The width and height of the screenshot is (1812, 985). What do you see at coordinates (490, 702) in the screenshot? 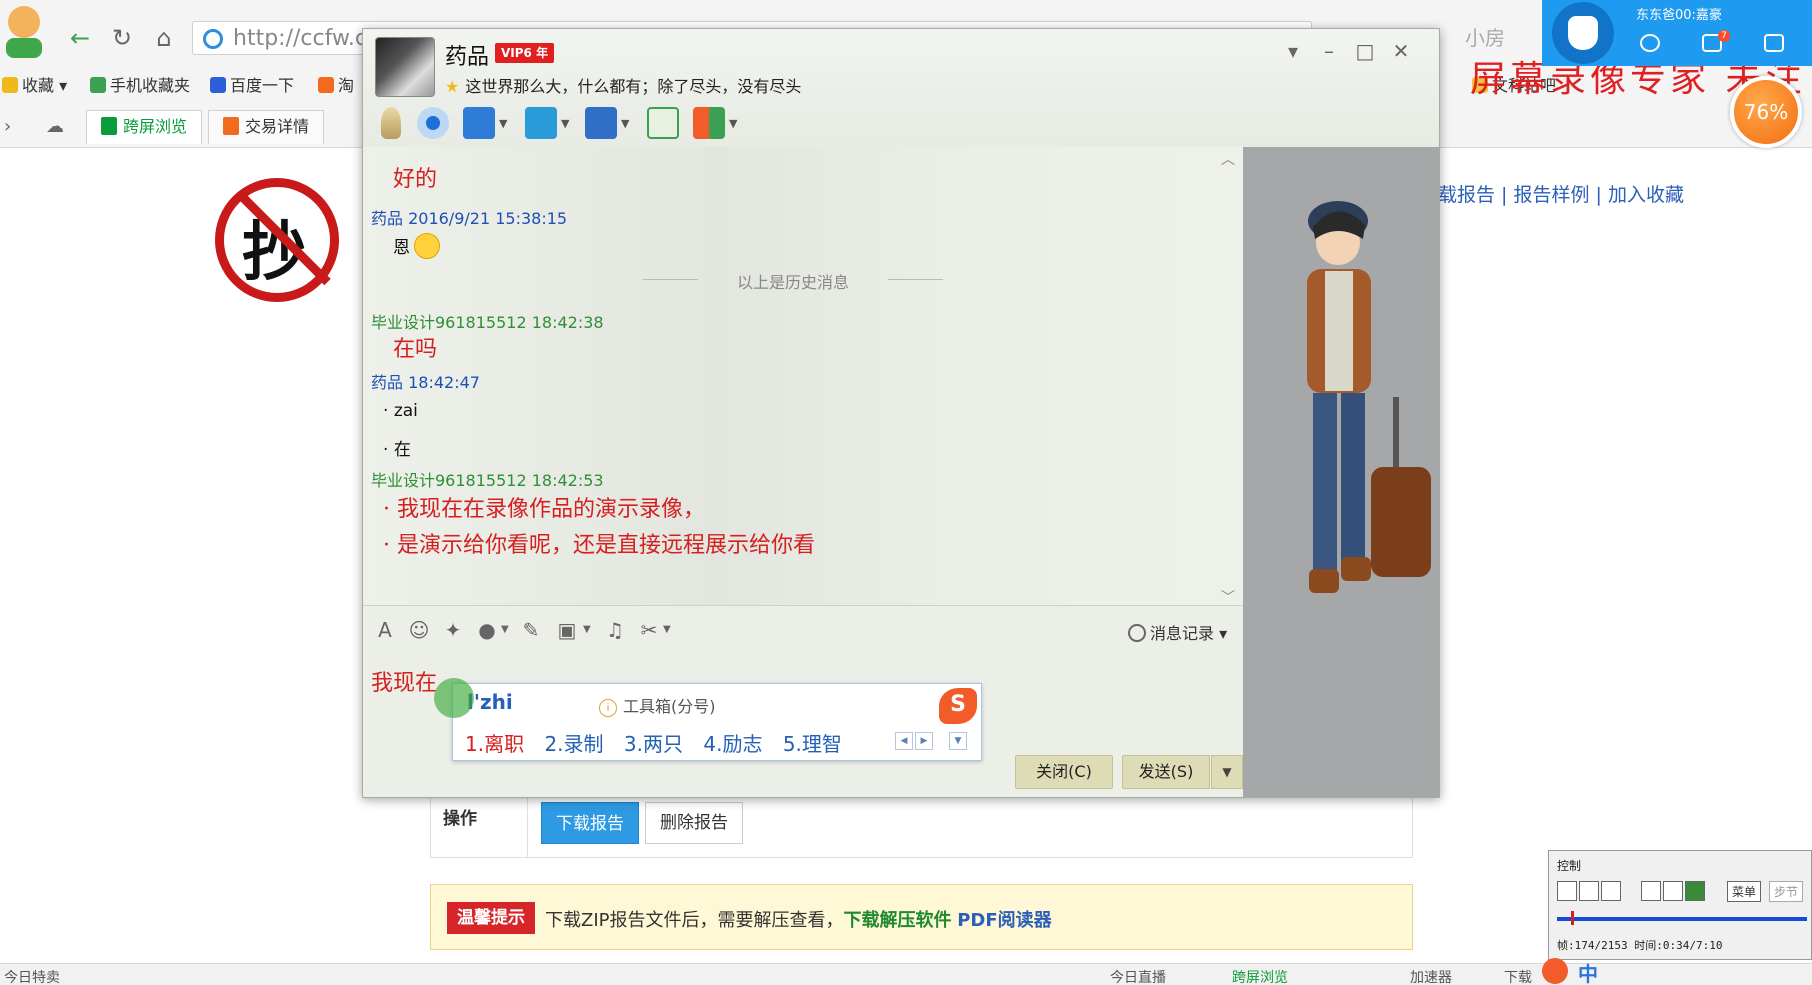
I see `ime-pinyin: l'zhi` at bounding box center [490, 702].